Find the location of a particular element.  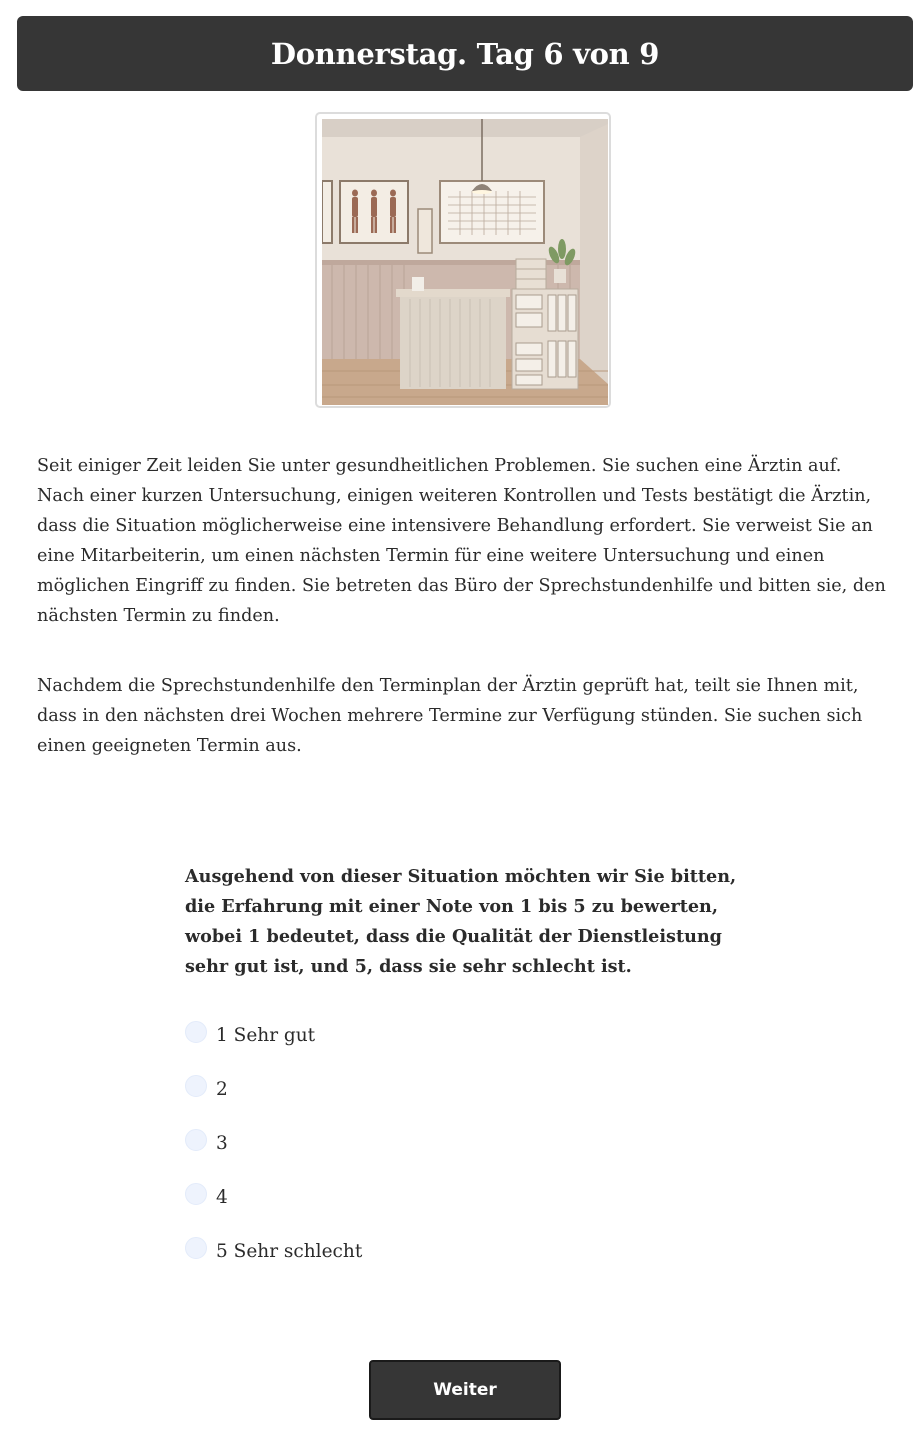

rating-option-label: 2 is located at coordinates (222, 1089).